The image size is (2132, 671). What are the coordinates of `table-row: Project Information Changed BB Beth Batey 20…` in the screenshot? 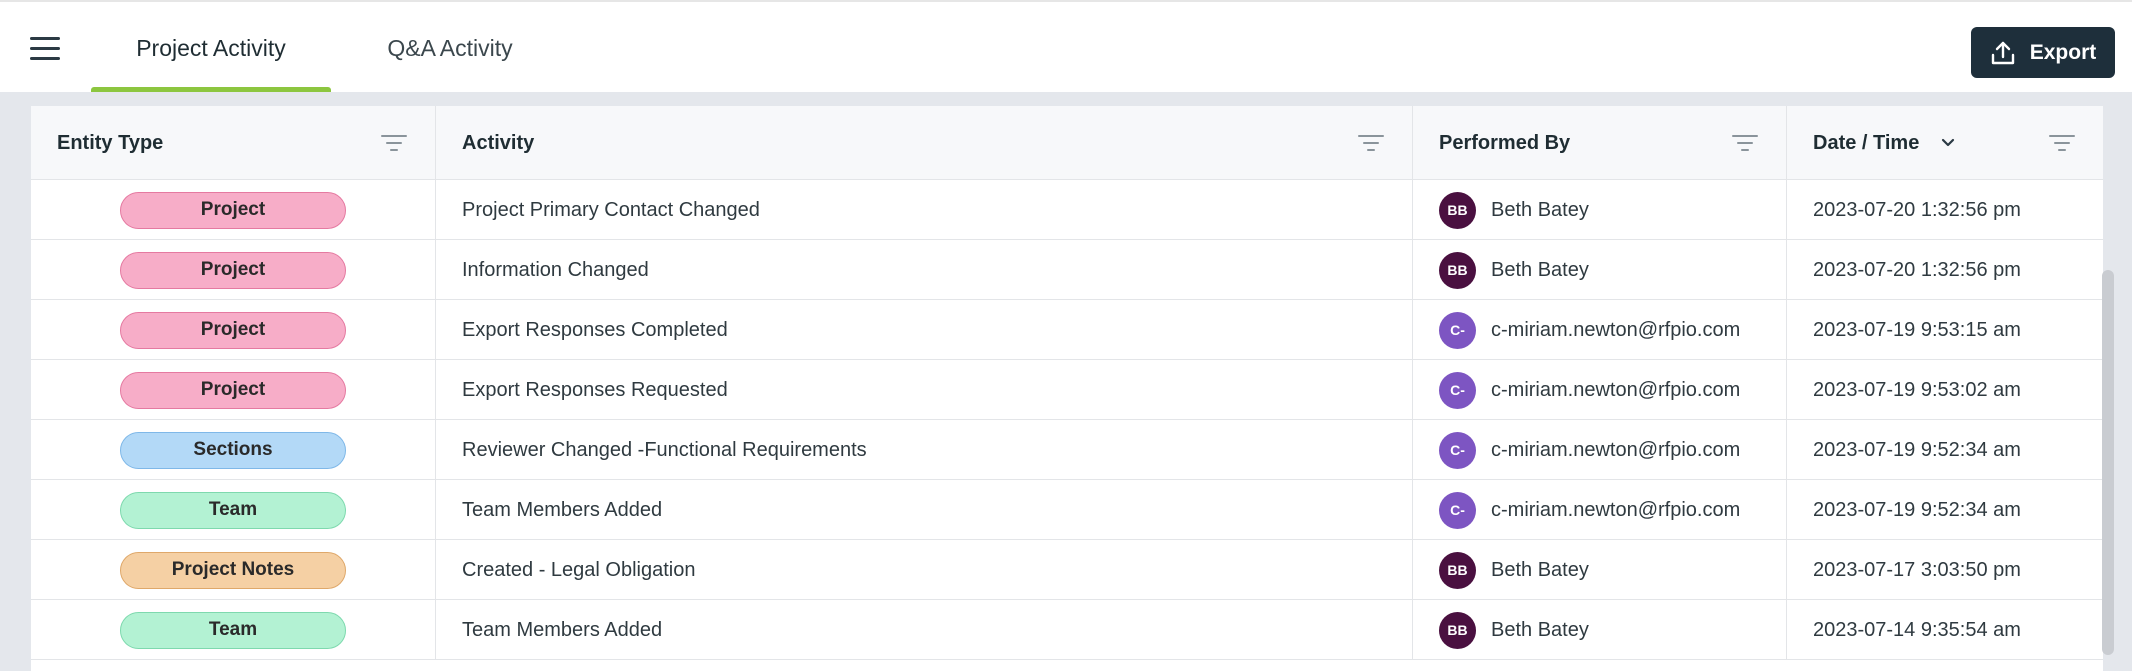 It's located at (1067, 270).